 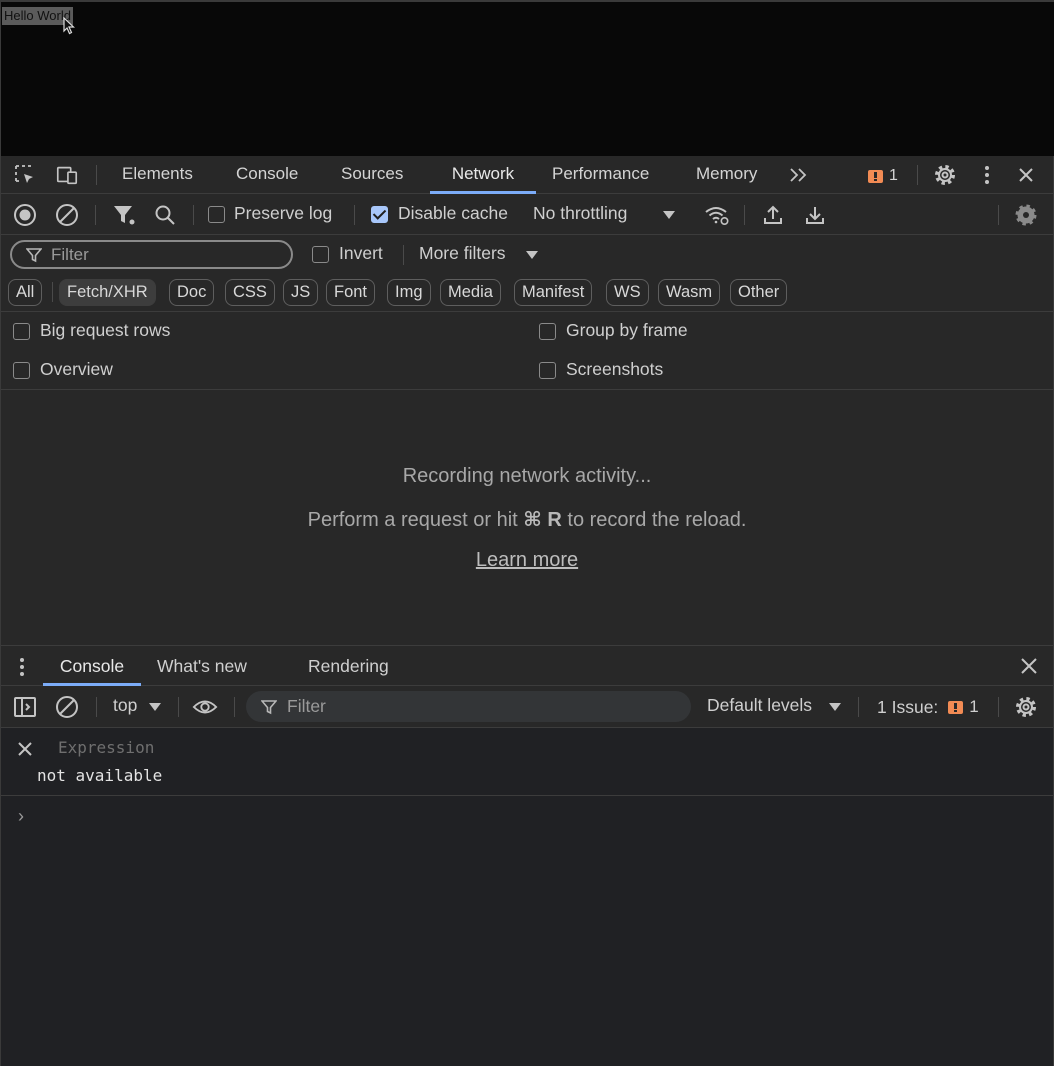 What do you see at coordinates (462, 253) in the screenshot?
I see `more-filters-label: More filters` at bounding box center [462, 253].